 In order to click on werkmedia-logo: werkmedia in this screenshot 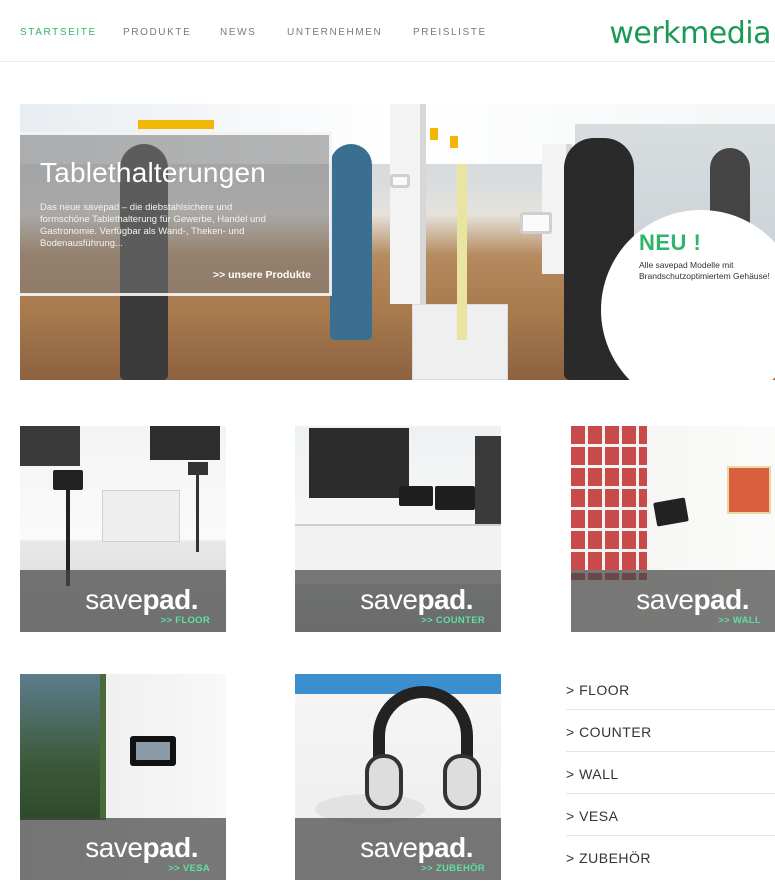, I will do `click(690, 33)`.